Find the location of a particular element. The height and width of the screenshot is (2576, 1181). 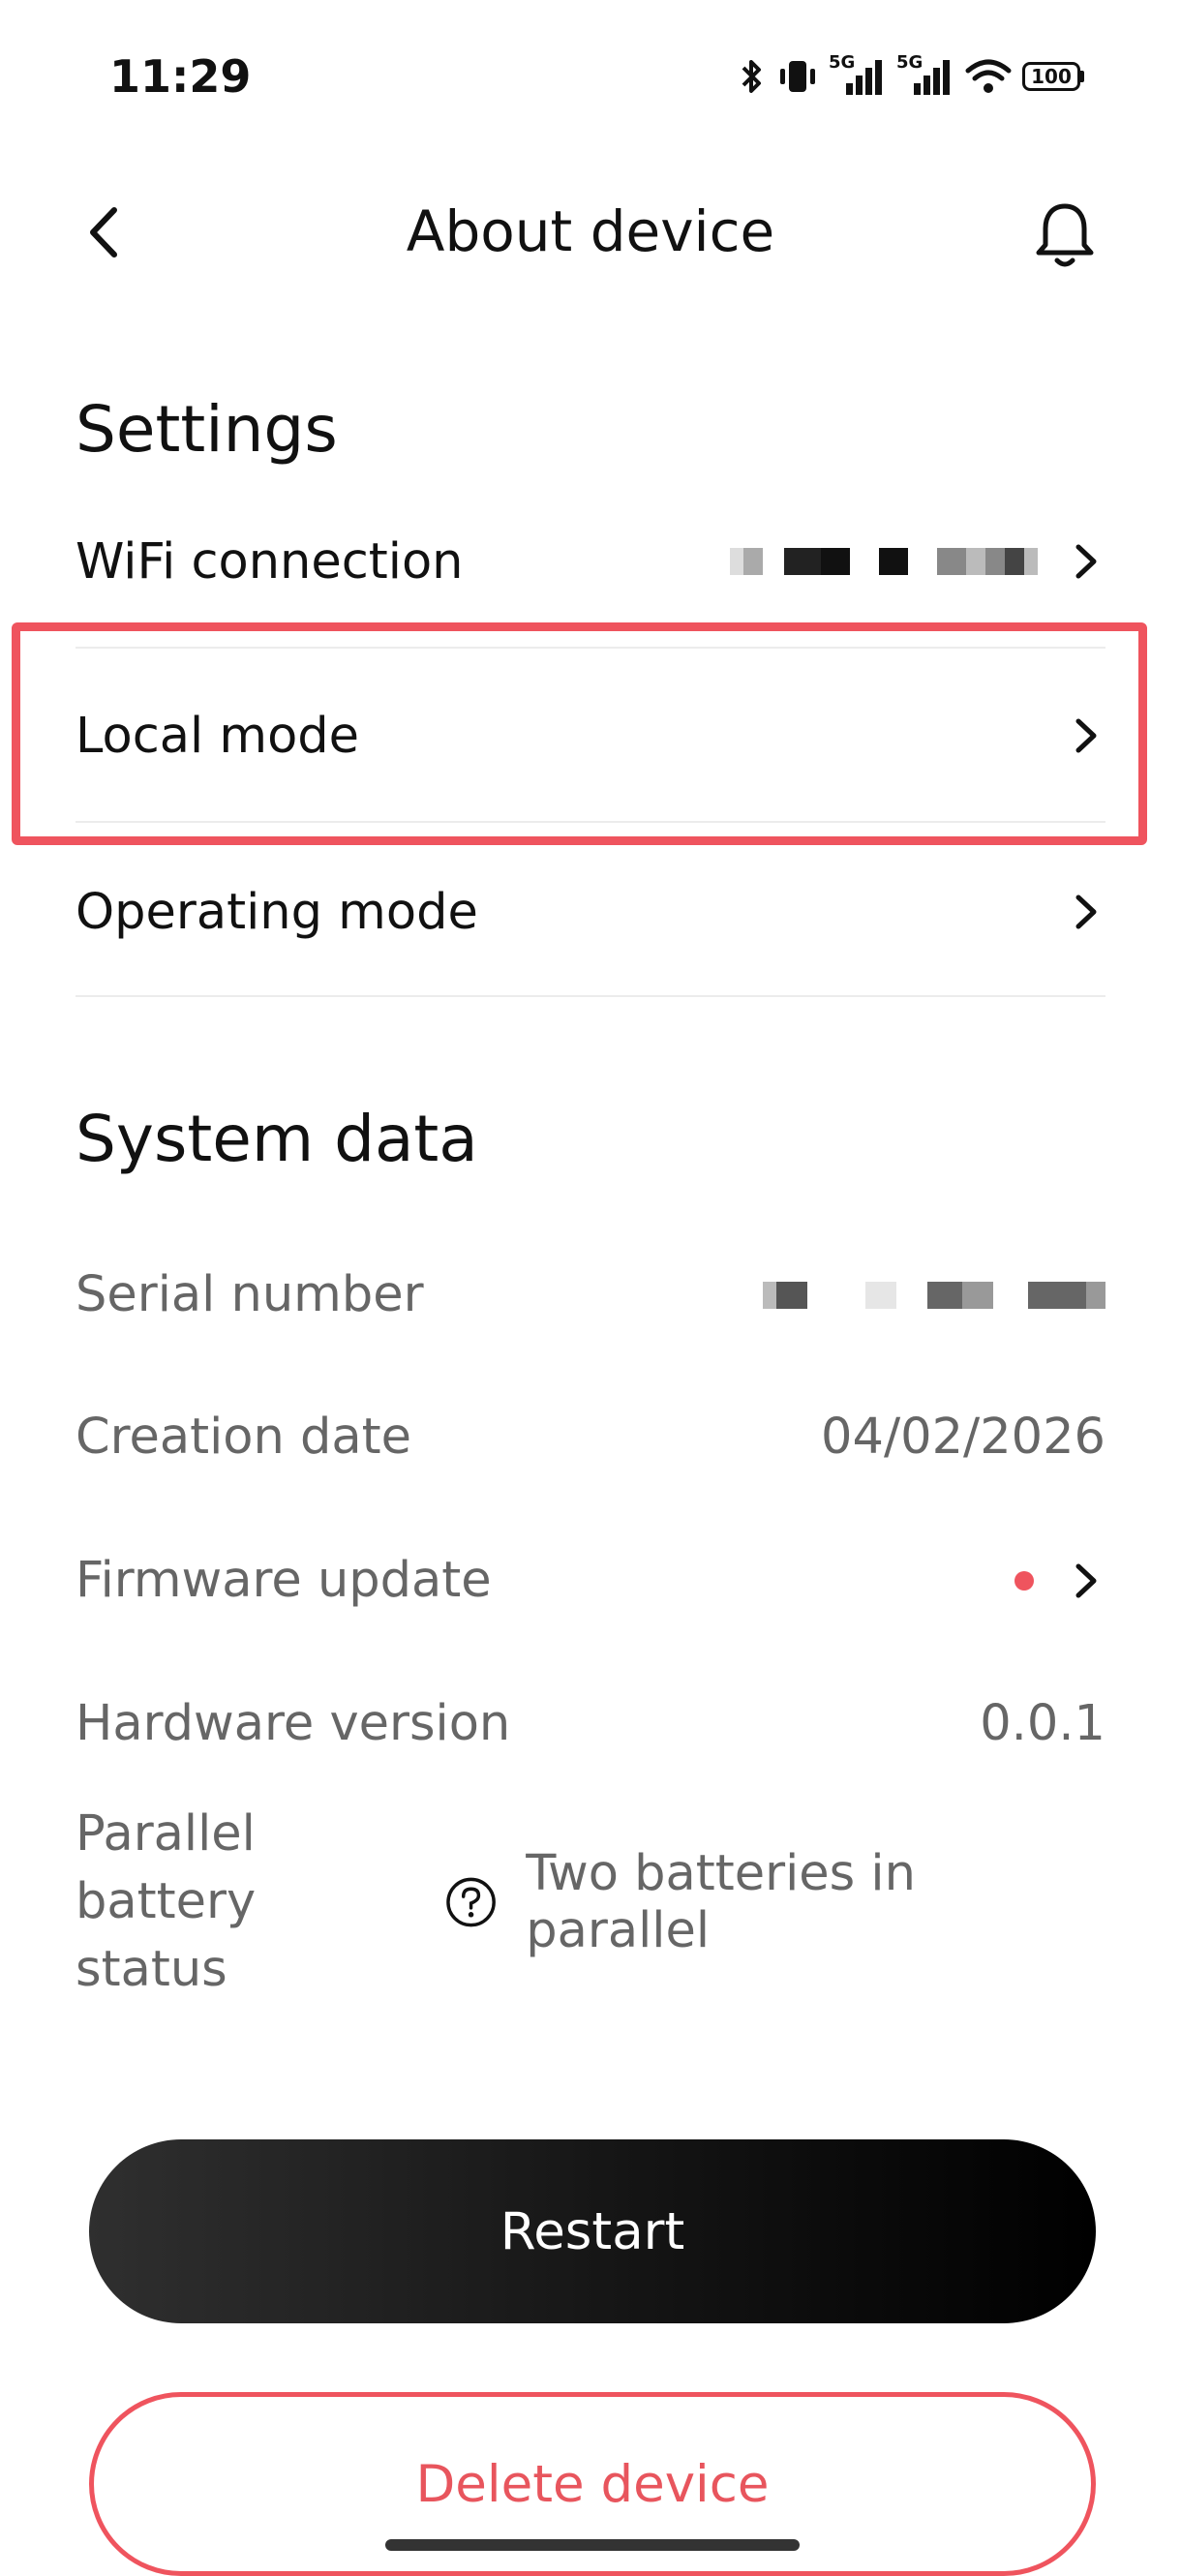

page-title: About device is located at coordinates (590, 231).